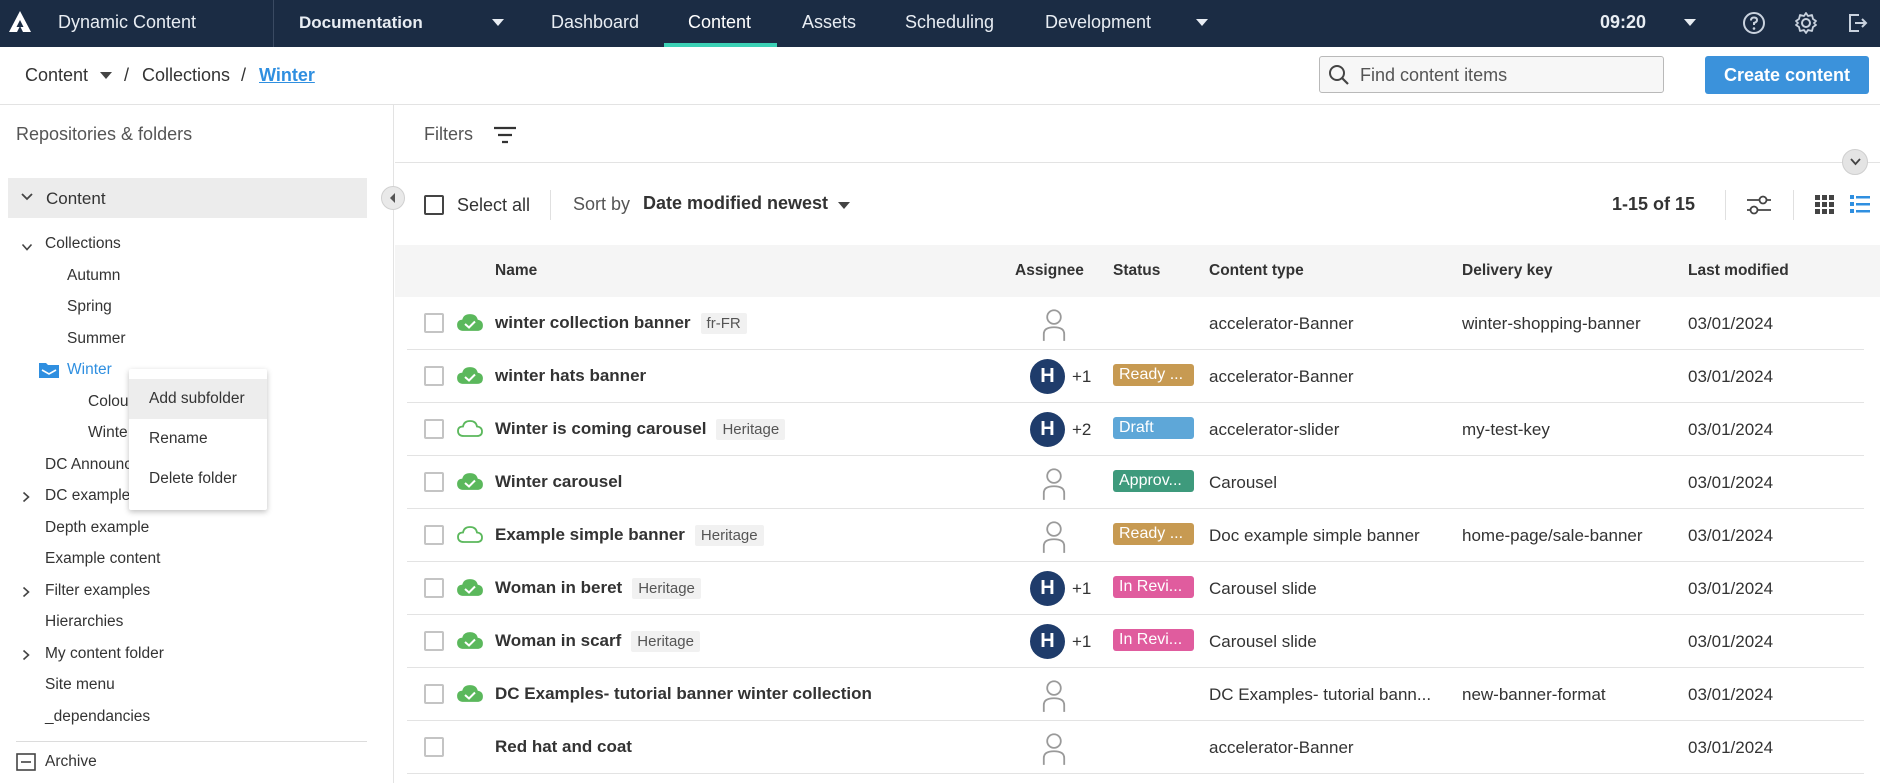  Describe the element at coordinates (1136, 271) in the screenshot. I see `column-header-status: Status` at that location.